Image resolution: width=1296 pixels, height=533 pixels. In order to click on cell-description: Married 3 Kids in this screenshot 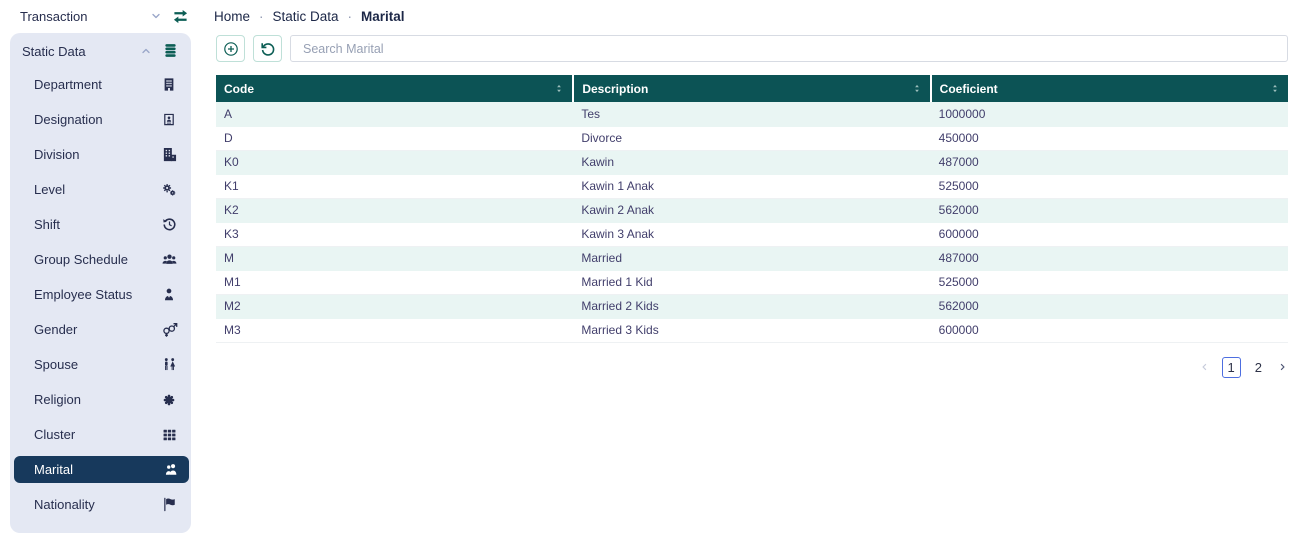, I will do `click(752, 330)`.